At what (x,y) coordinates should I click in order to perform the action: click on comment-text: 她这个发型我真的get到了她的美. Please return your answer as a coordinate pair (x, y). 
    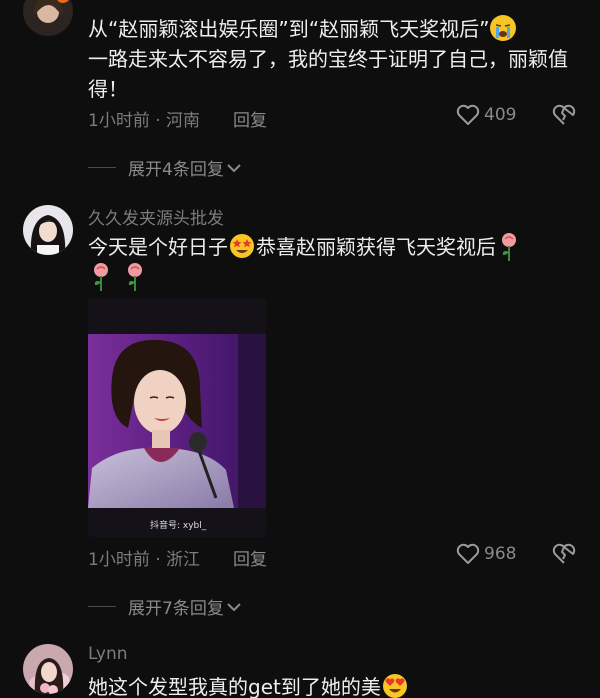
    Looking at the image, I should click on (333, 685).